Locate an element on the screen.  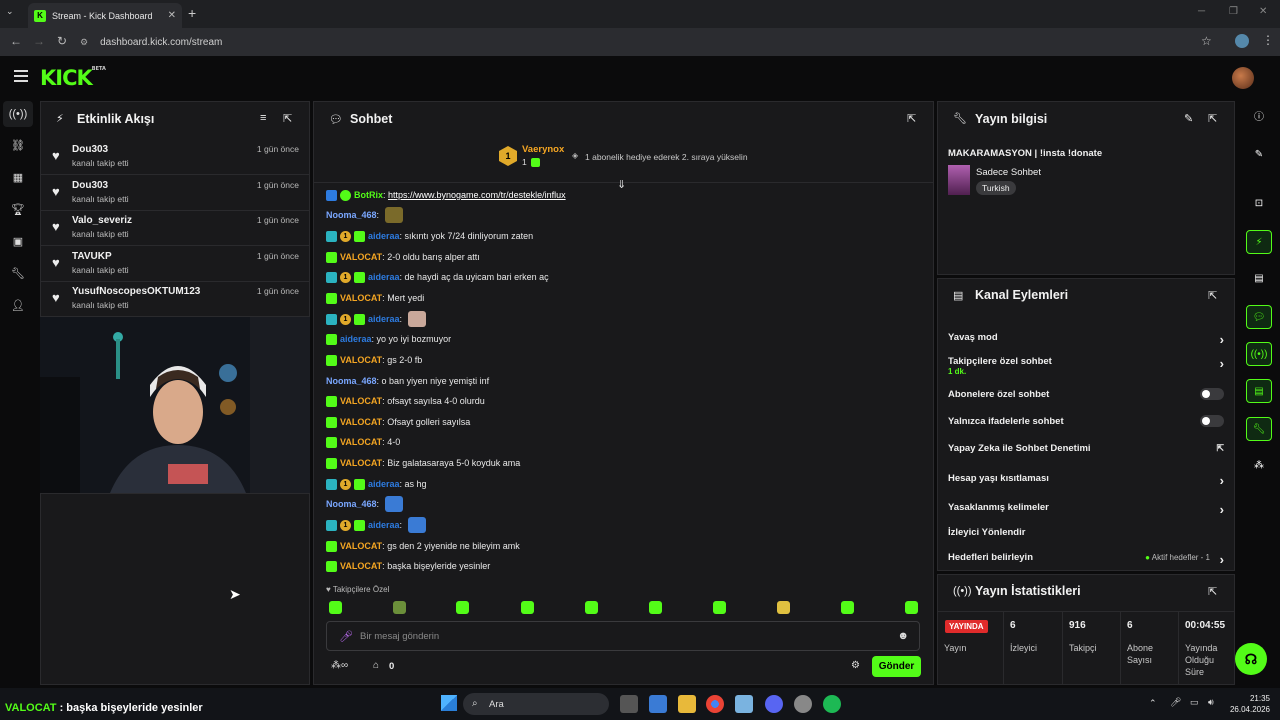
scroll-to-bottom-icon: ⇓ is located at coordinates (621, 184).